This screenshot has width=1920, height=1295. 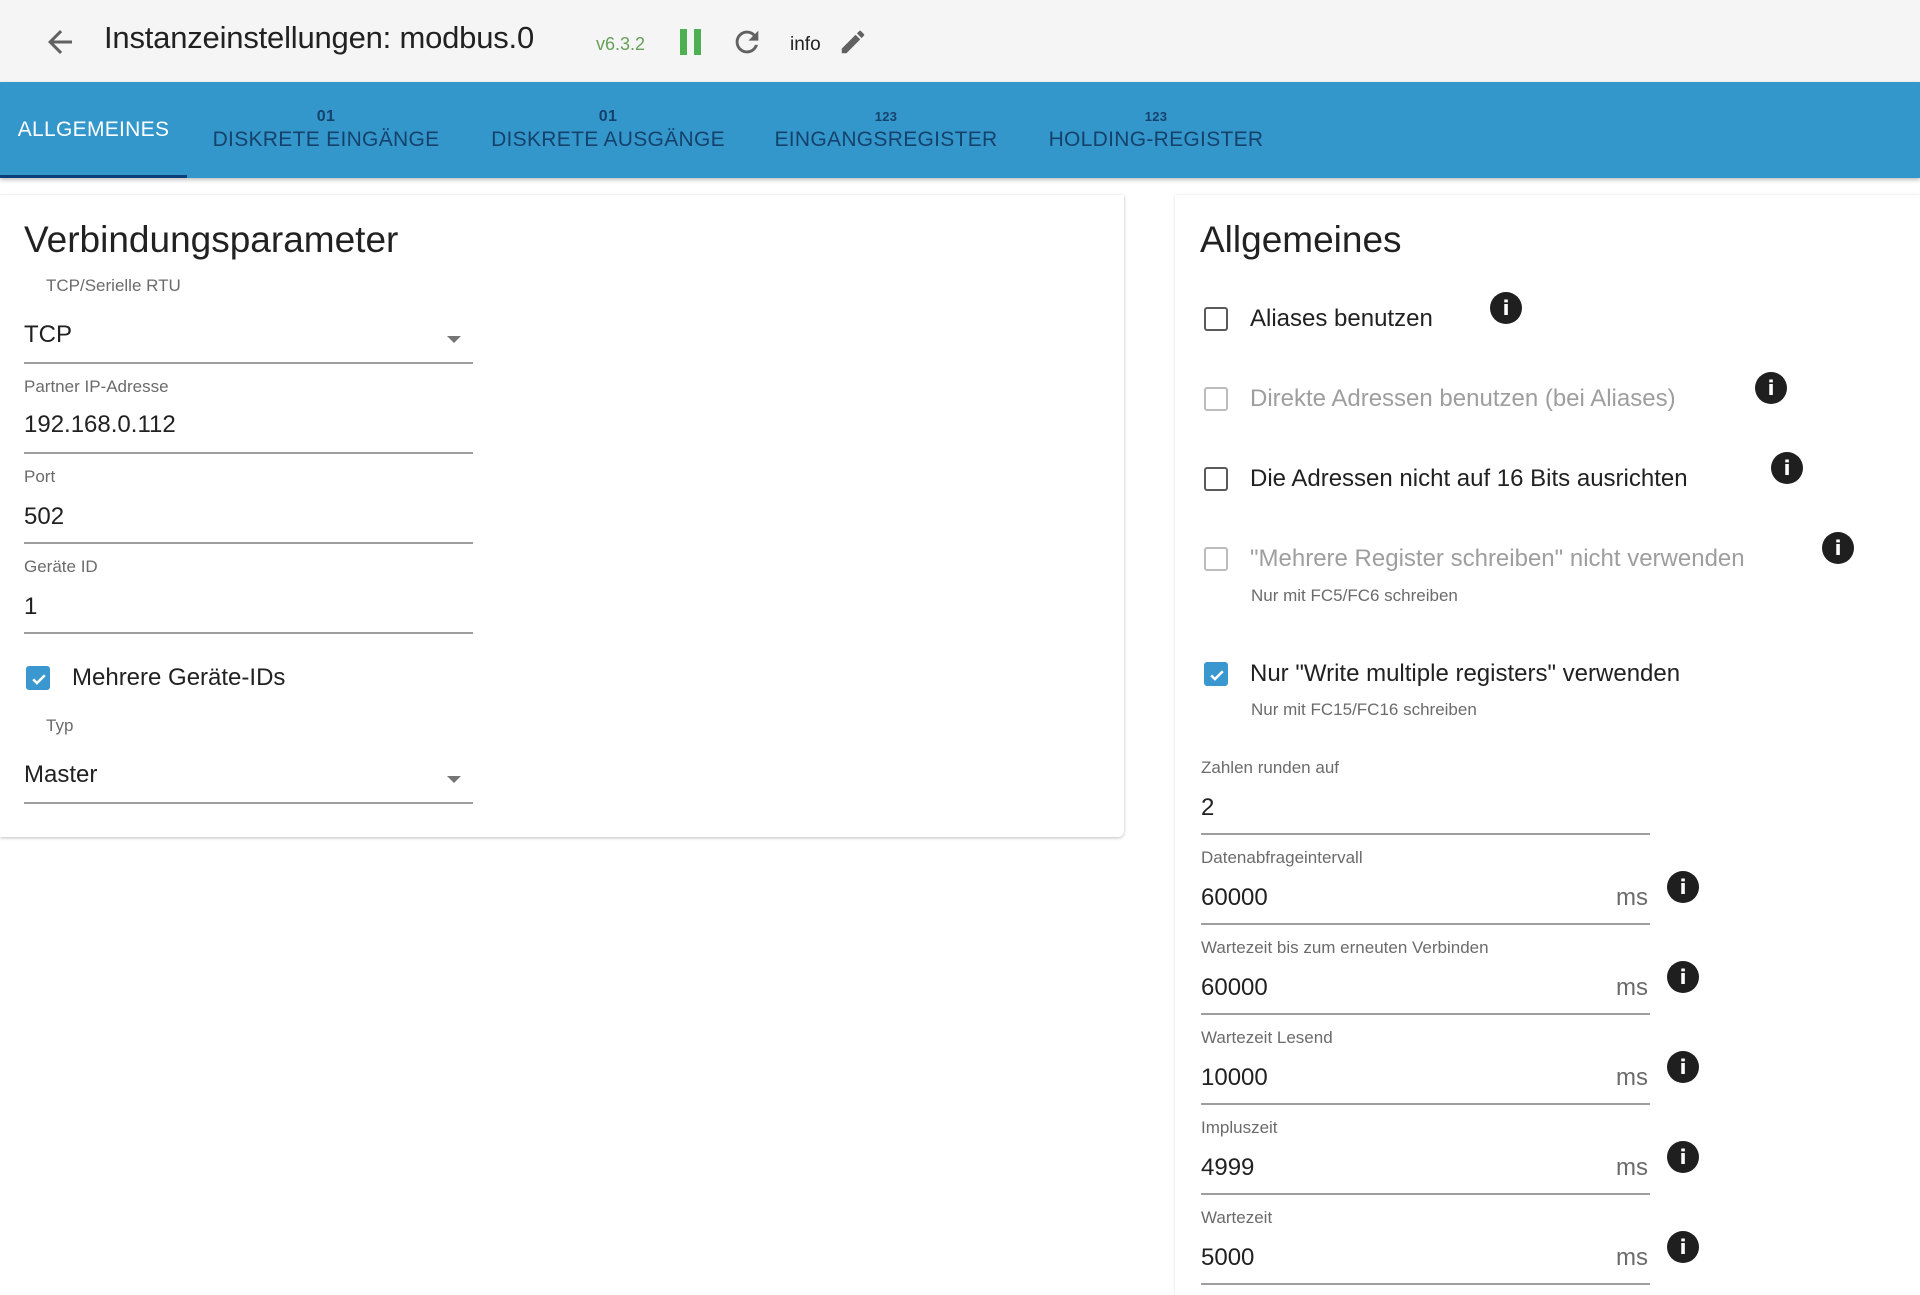 I want to click on field-value: 10000, so click(x=1234, y=1077).